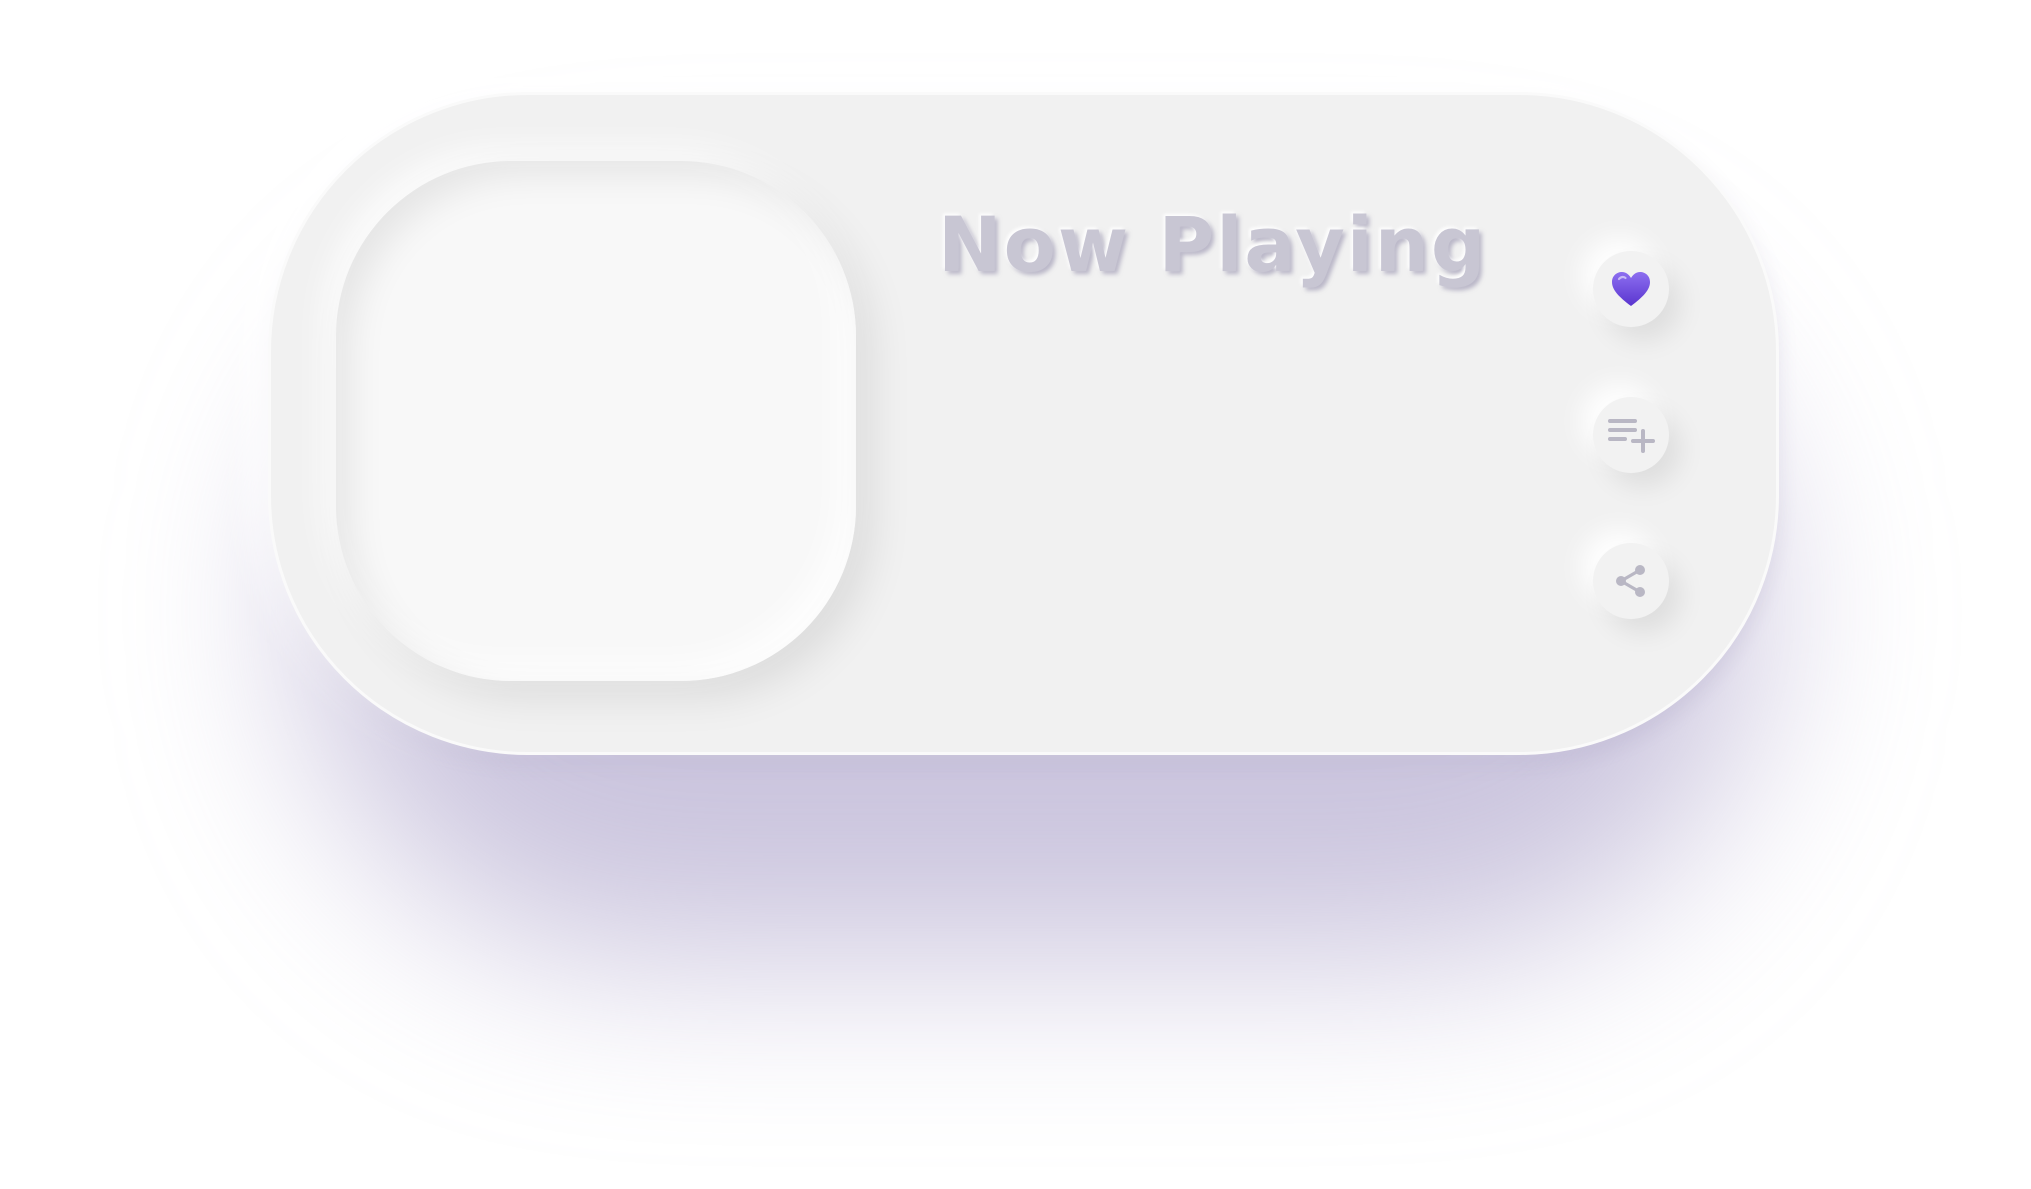  I want to click on album-artwork-placeholder, so click(596, 421).